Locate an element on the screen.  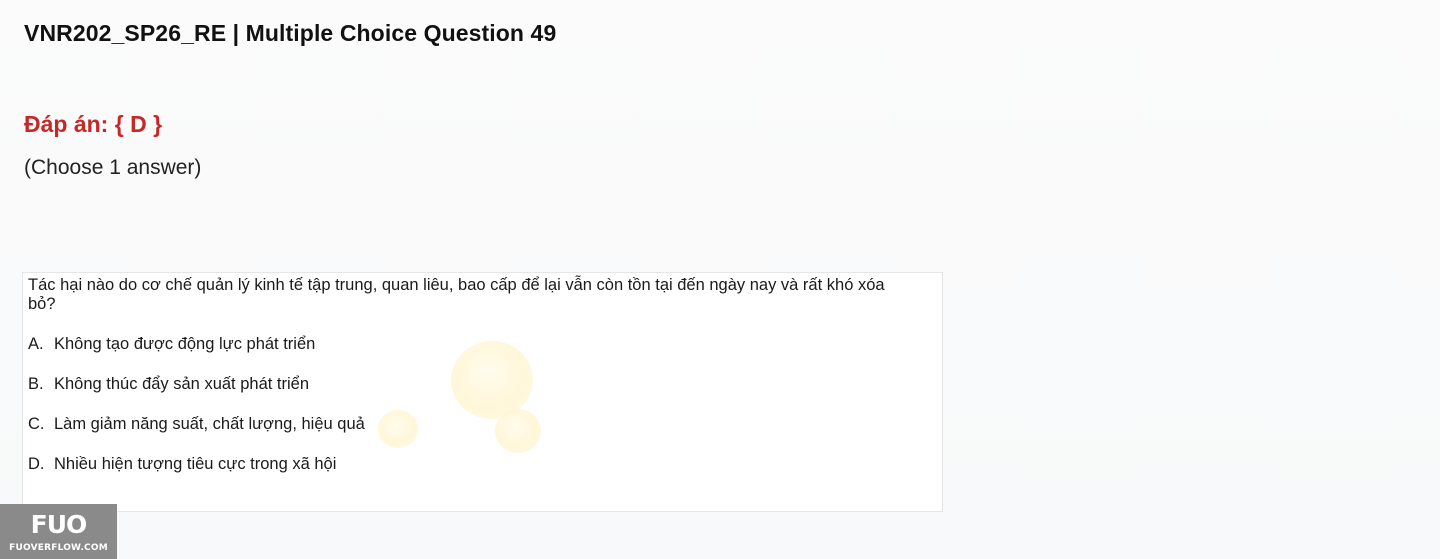
option-letter: C. is located at coordinates (36, 424).